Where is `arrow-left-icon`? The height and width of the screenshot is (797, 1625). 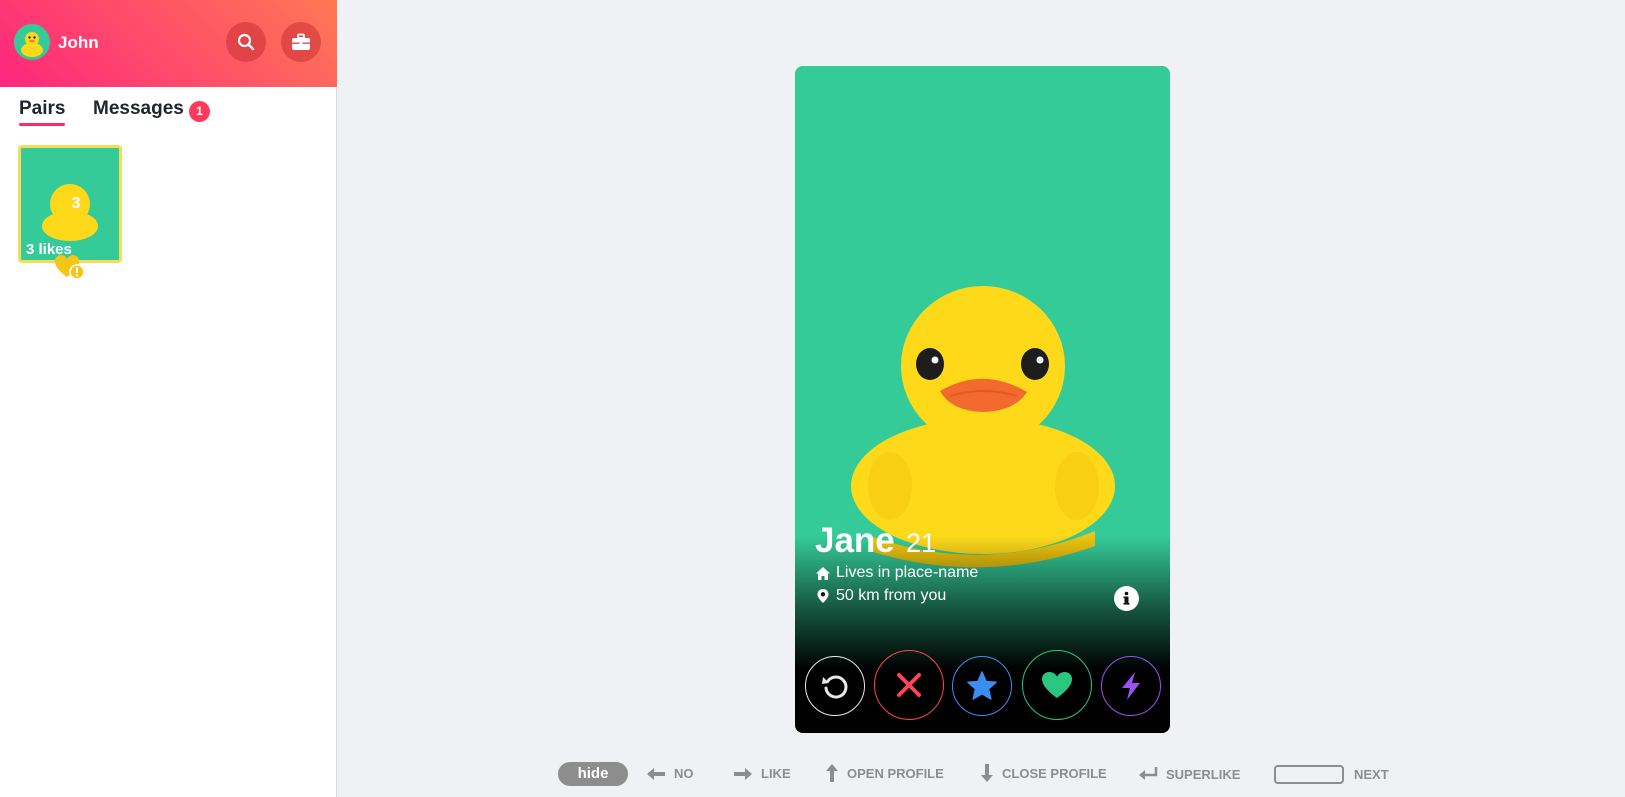 arrow-left-icon is located at coordinates (656, 773).